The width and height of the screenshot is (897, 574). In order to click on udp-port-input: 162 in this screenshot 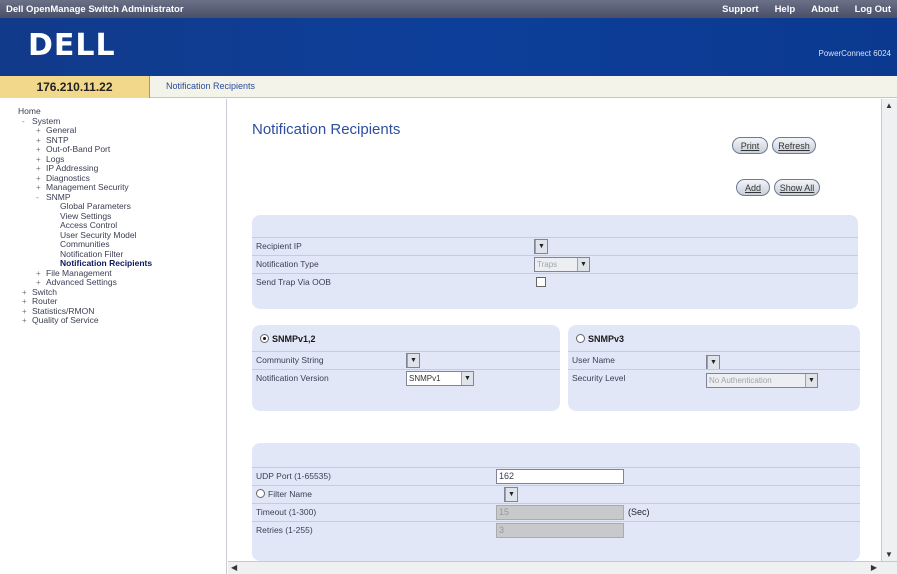, I will do `click(560, 476)`.